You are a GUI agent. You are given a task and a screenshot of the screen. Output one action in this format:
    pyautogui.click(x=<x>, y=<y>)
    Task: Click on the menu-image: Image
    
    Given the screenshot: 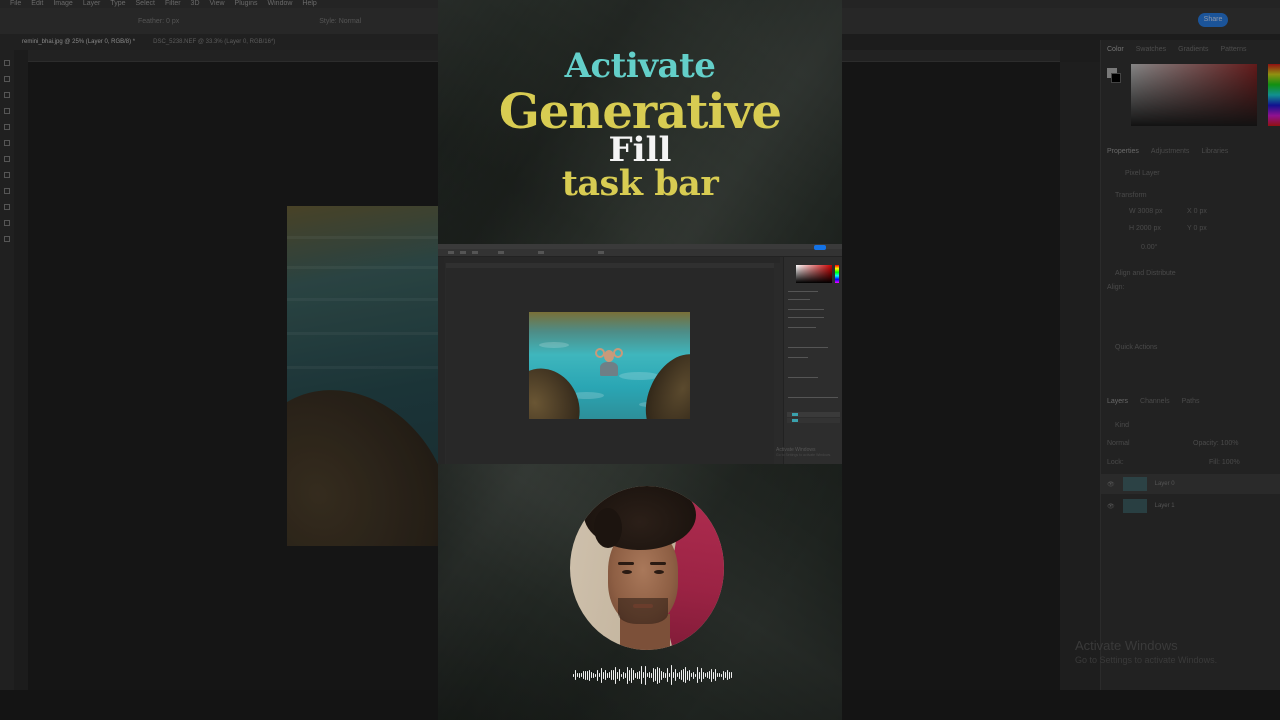 What is the action you would take?
    pyautogui.click(x=62, y=4)
    